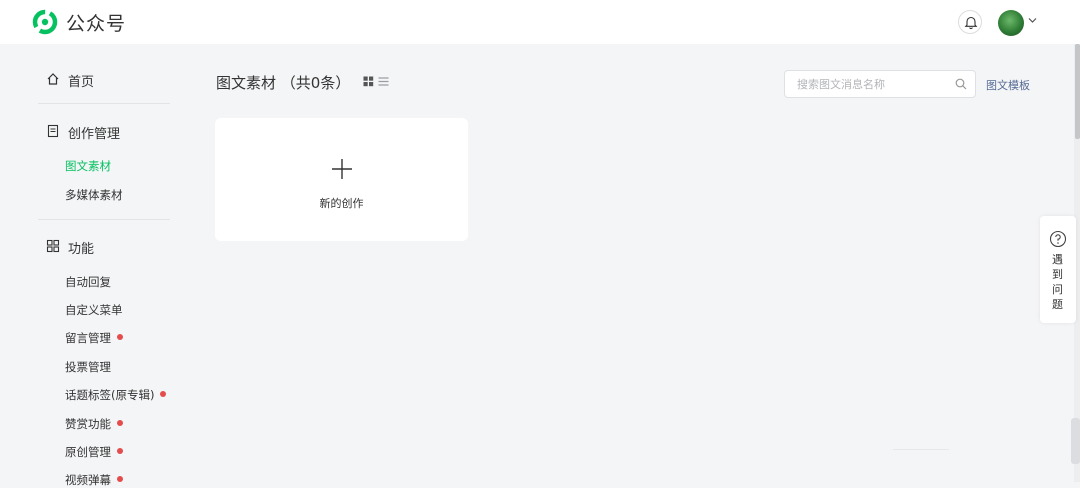 The width and height of the screenshot is (1080, 488). Describe the element at coordinates (110, 395) in the screenshot. I see `sidebar-item-label: 话题标签(原专辑)` at that location.